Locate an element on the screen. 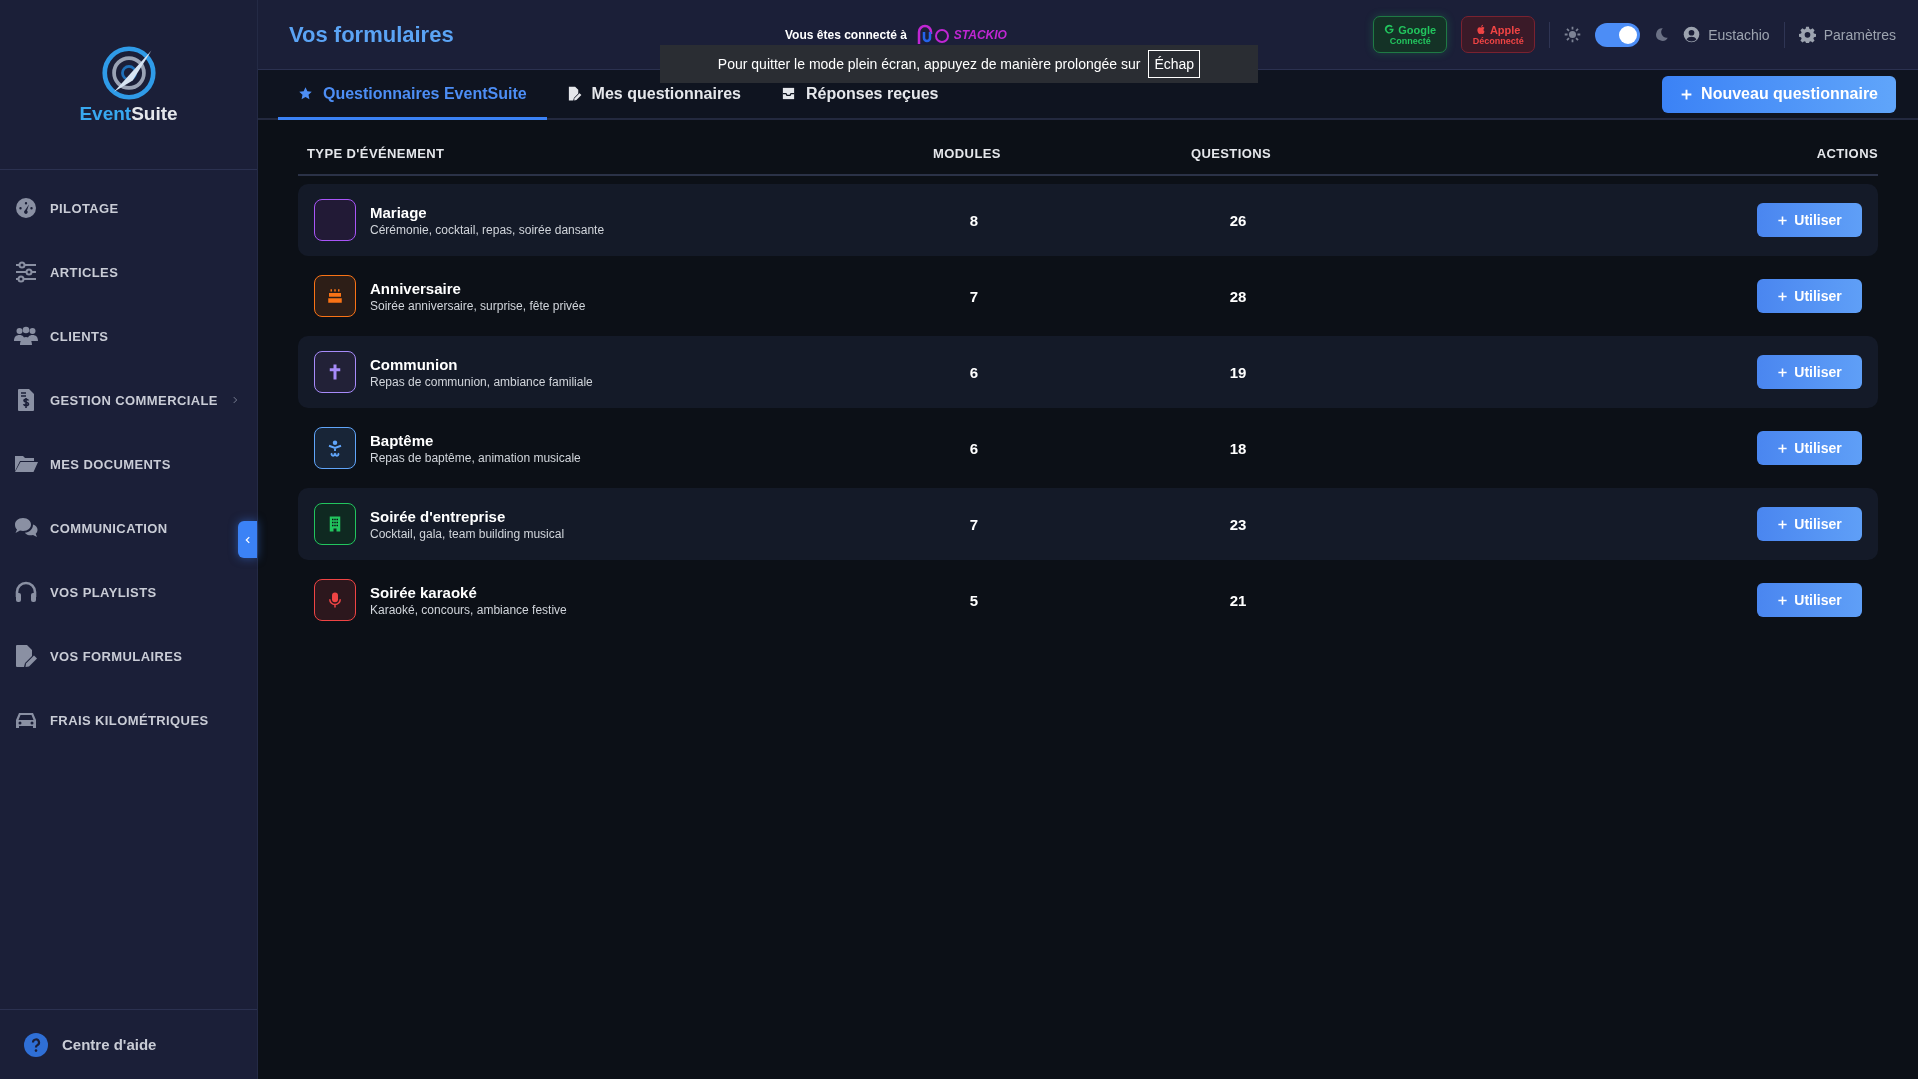  user-icon is located at coordinates (1692, 34).